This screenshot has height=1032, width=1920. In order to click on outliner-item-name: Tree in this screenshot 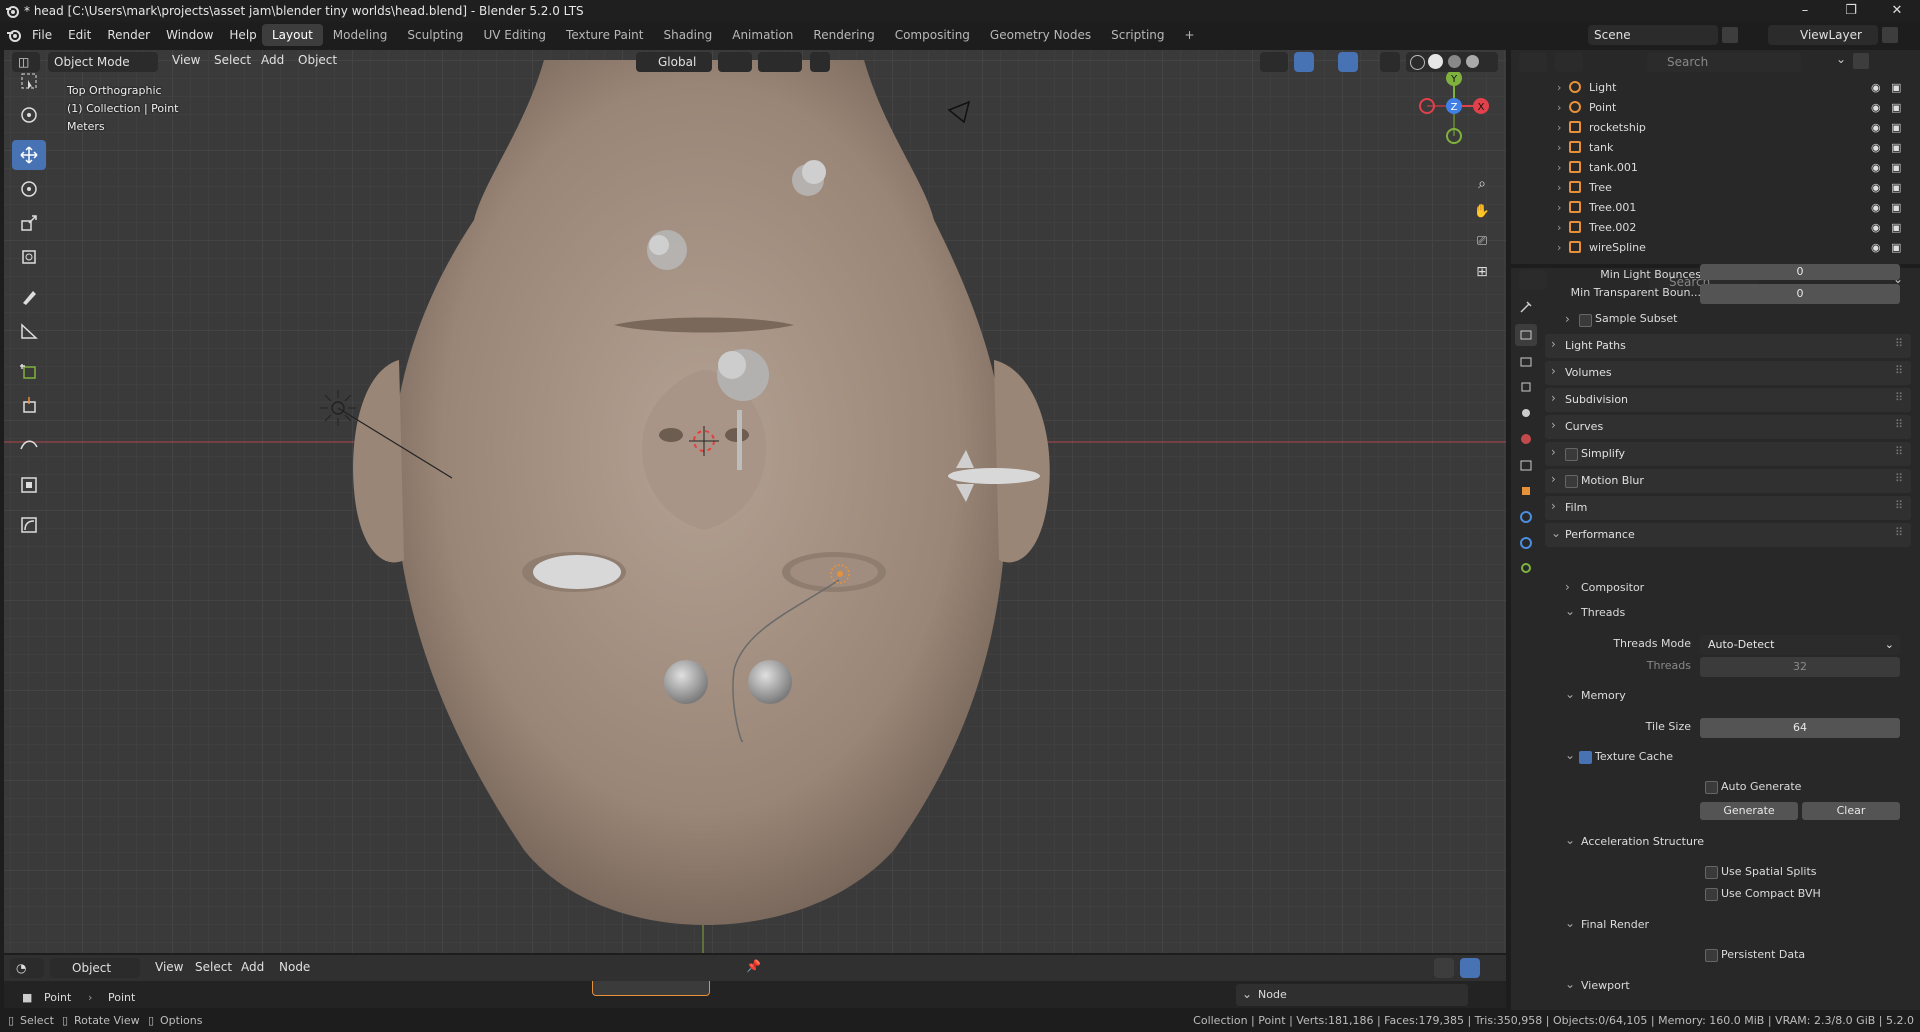, I will do `click(1600, 188)`.